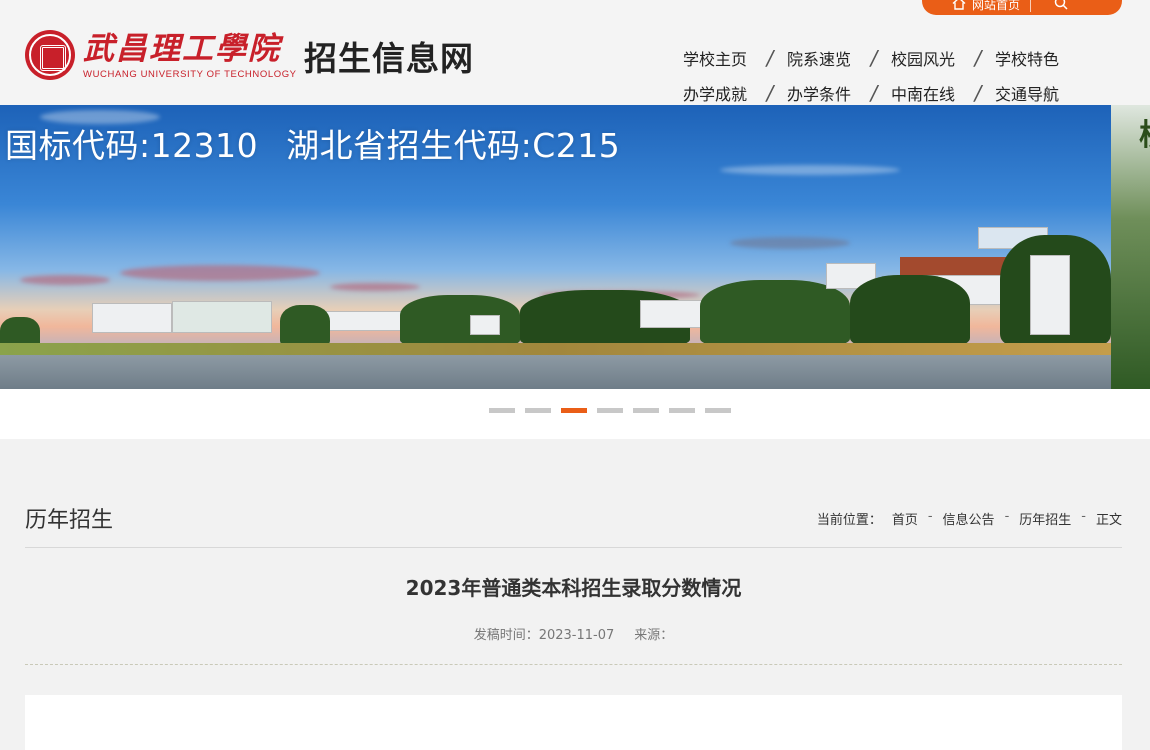  Describe the element at coordinates (573, 664) in the screenshot. I see `meta-divider` at that location.